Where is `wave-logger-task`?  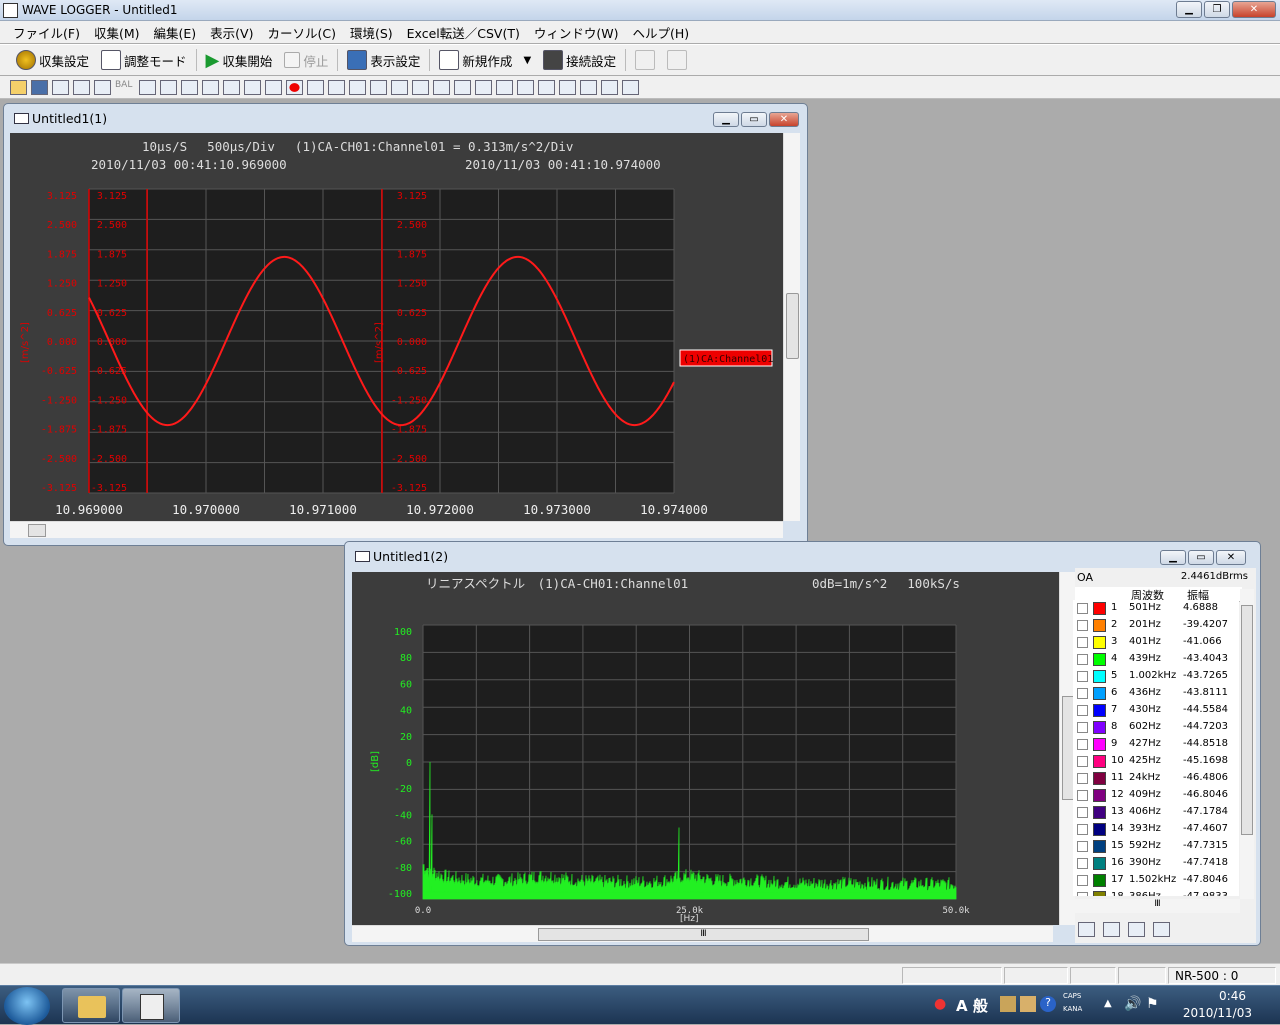 wave-logger-task is located at coordinates (151, 1005).